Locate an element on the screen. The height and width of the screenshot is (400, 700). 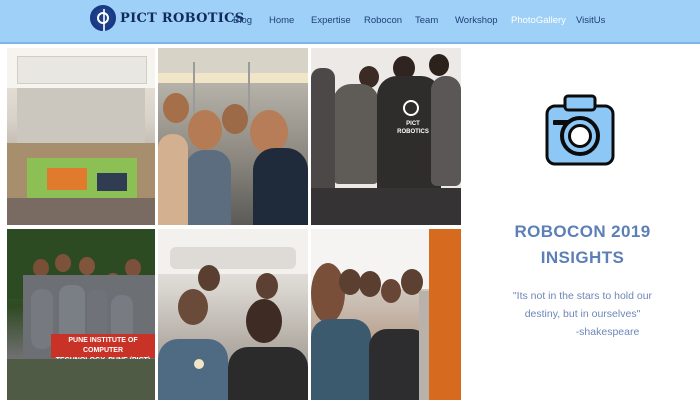
gallery-photo-event-hall is located at coordinates (81, 136).